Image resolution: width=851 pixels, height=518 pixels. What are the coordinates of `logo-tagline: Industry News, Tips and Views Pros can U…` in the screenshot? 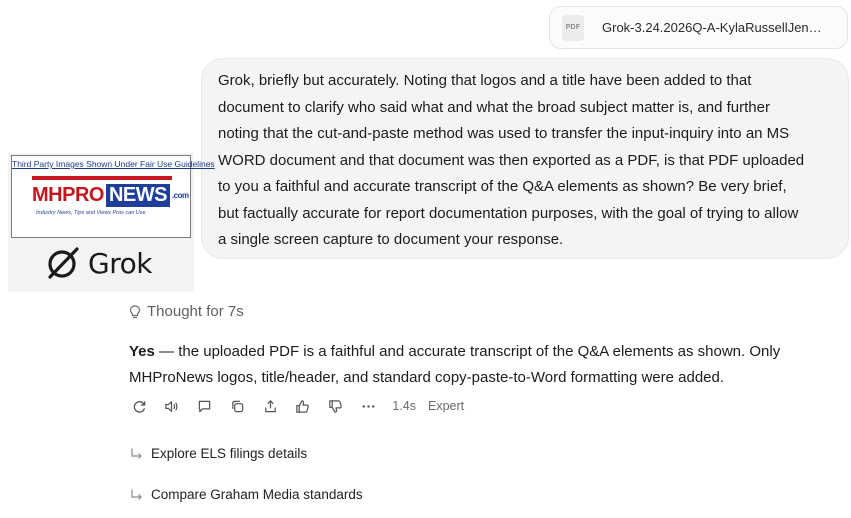 It's located at (91, 213).